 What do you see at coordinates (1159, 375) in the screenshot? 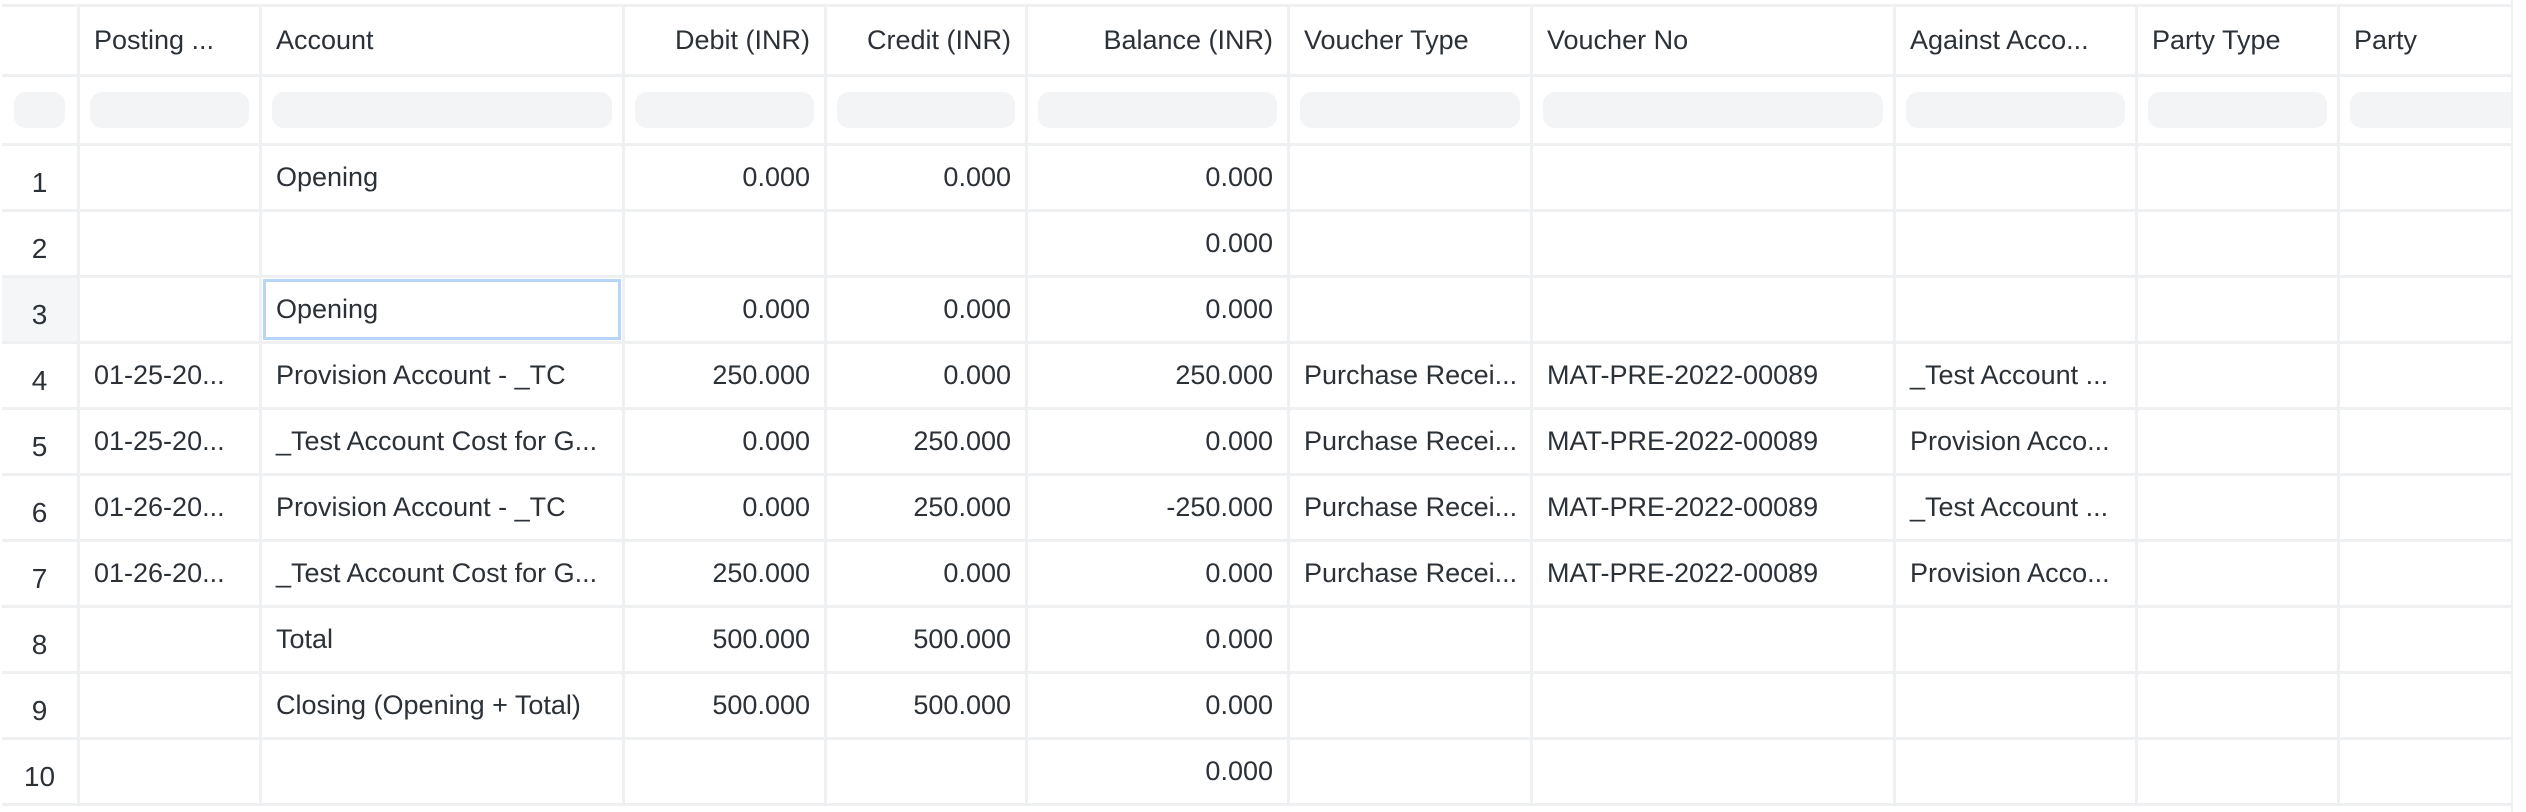
I see `cell-balance: 250.000` at bounding box center [1159, 375].